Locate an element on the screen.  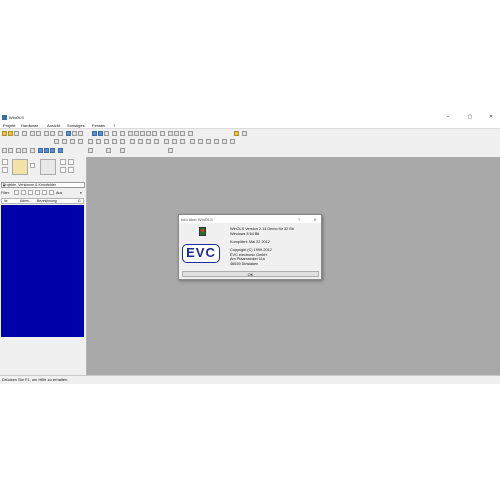
minimize-button: – is located at coordinates (448, 117).